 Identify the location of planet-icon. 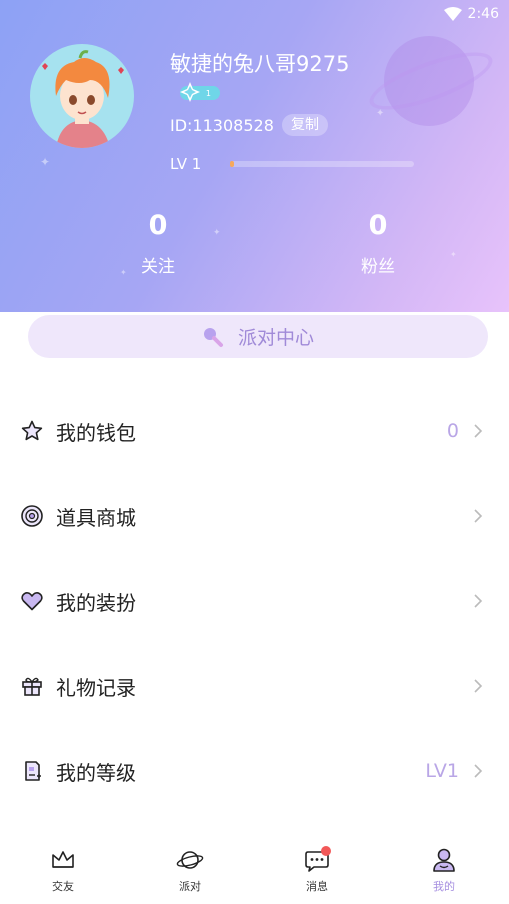
(190, 860).